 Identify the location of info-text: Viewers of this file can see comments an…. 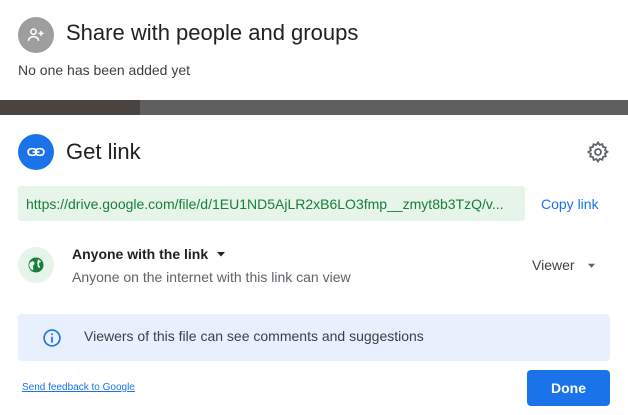
(254, 336).